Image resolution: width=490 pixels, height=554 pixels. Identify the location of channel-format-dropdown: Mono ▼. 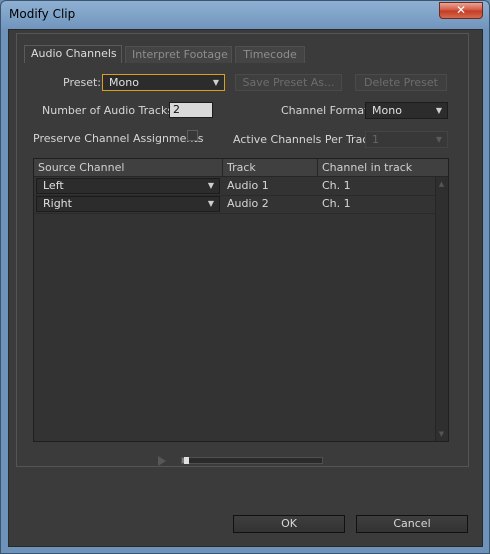
(406, 110).